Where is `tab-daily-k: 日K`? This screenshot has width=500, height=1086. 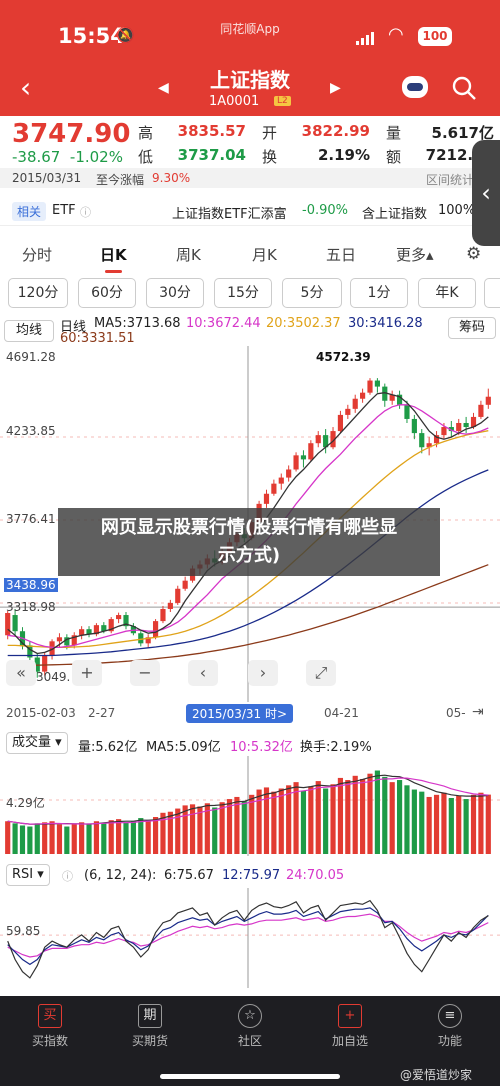
tab-daily-k: 日K is located at coordinates (113, 258).